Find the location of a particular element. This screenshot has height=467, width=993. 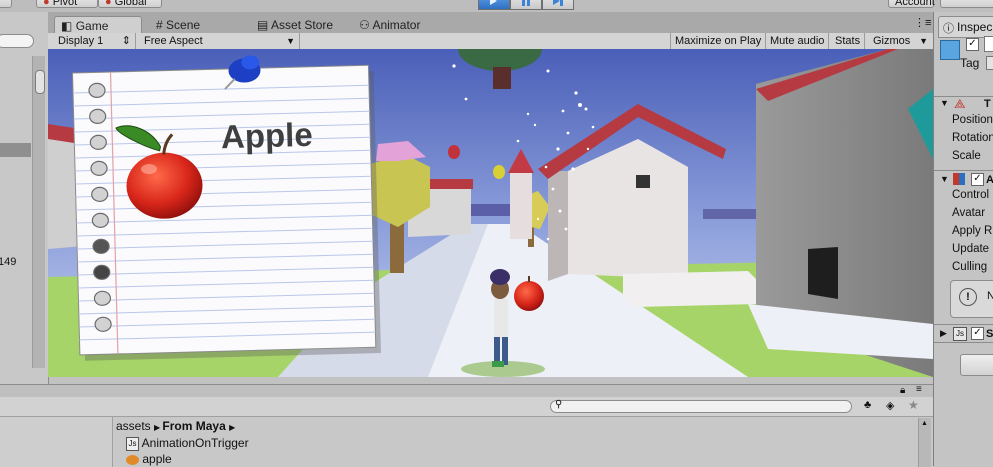

filter-label-icon: ◈ is located at coordinates (890, 405).